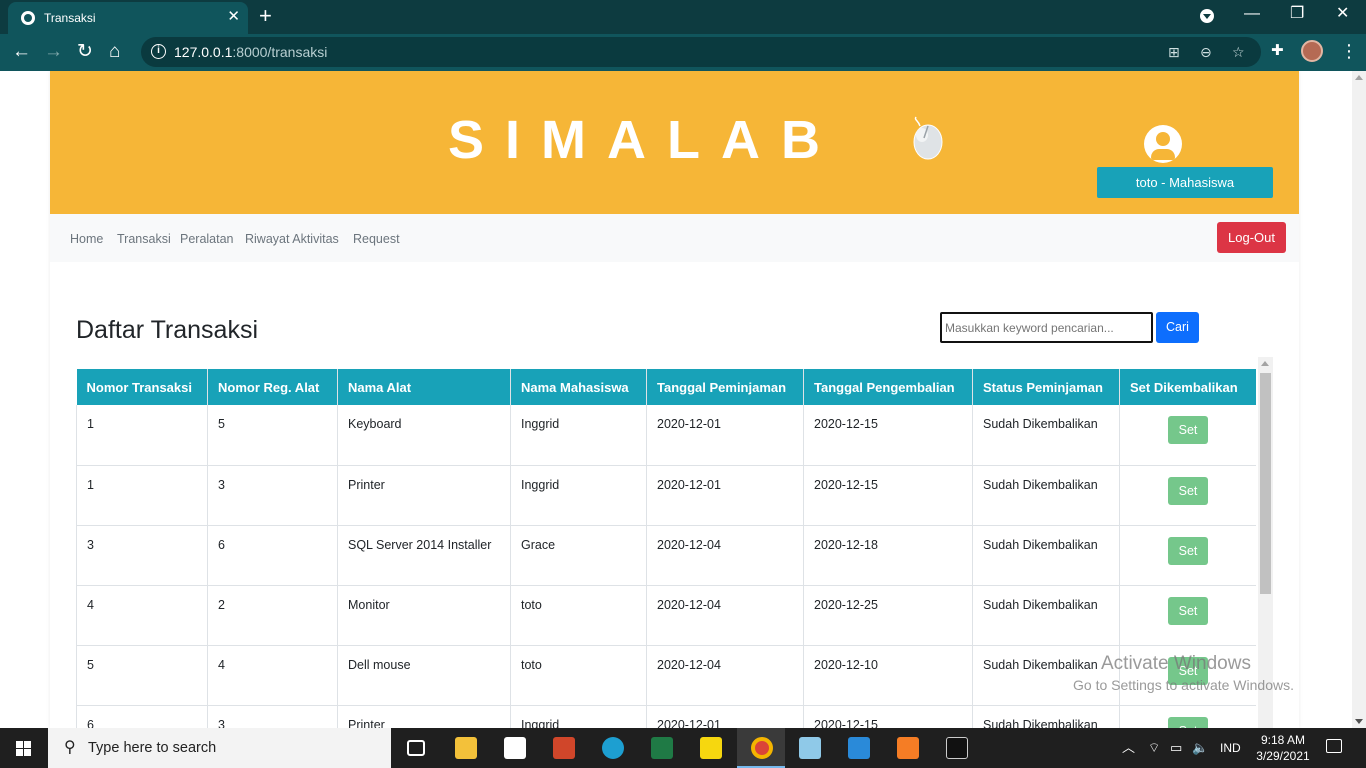 This screenshot has width=1366, height=768. Describe the element at coordinates (514, 748) in the screenshot. I see `store-icon` at that location.